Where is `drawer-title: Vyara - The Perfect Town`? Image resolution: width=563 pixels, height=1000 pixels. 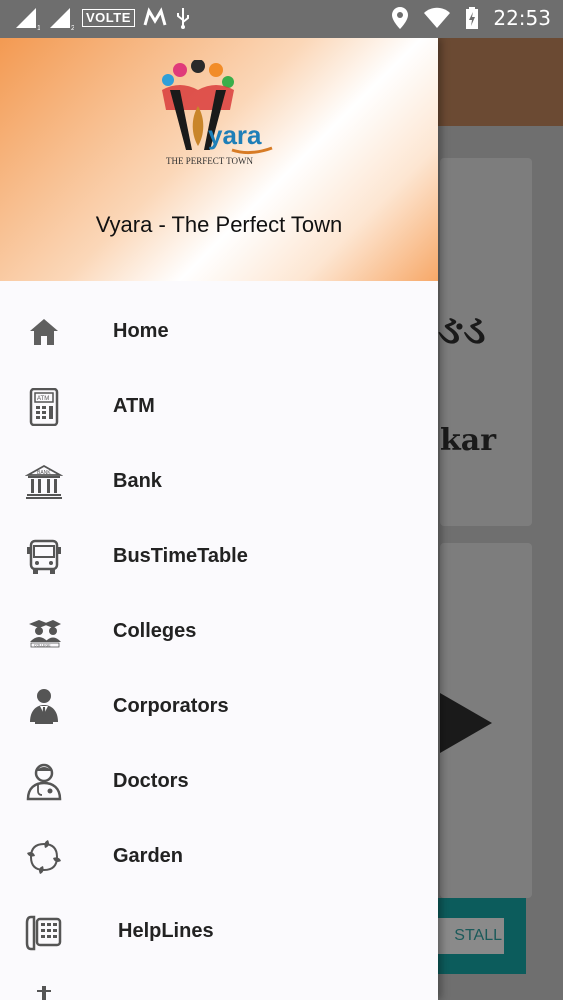 drawer-title: Vyara - The Perfect Town is located at coordinates (219, 224).